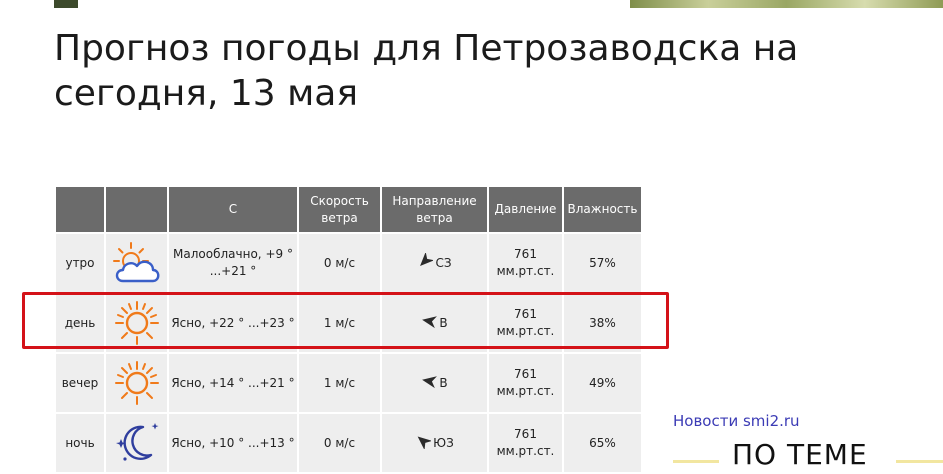 This screenshot has height=474, width=943. I want to click on row-wind-direction: ЮЗ, so click(443, 443).